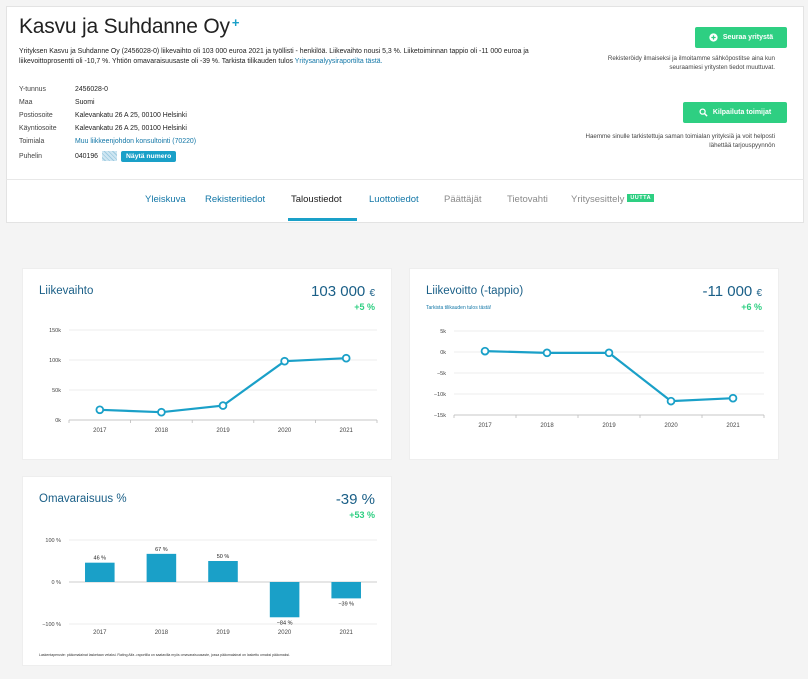  I want to click on y-tick-label: 0 %, so click(57, 583).